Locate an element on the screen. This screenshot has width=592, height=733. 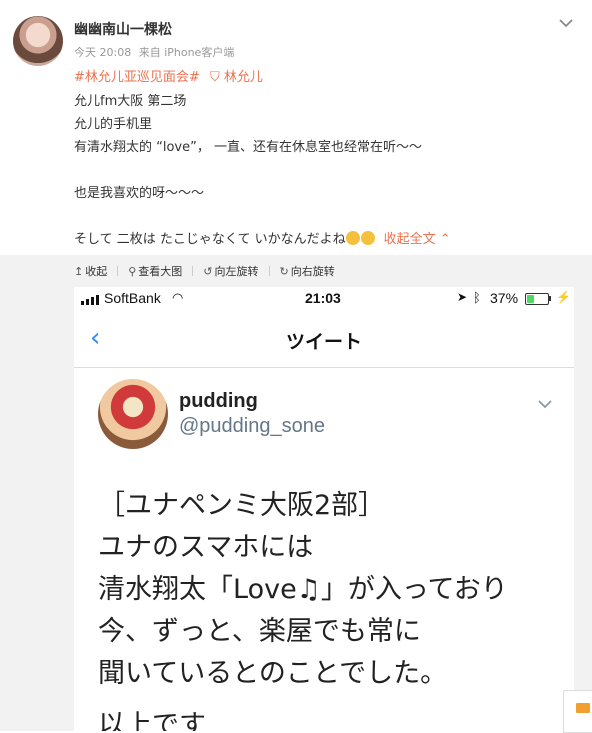
image-toolbar: ↥ 收起 ⚲ 查看大图 ↺ 向左旋转 ↻ 向右旋转 is located at coordinates (209, 271).